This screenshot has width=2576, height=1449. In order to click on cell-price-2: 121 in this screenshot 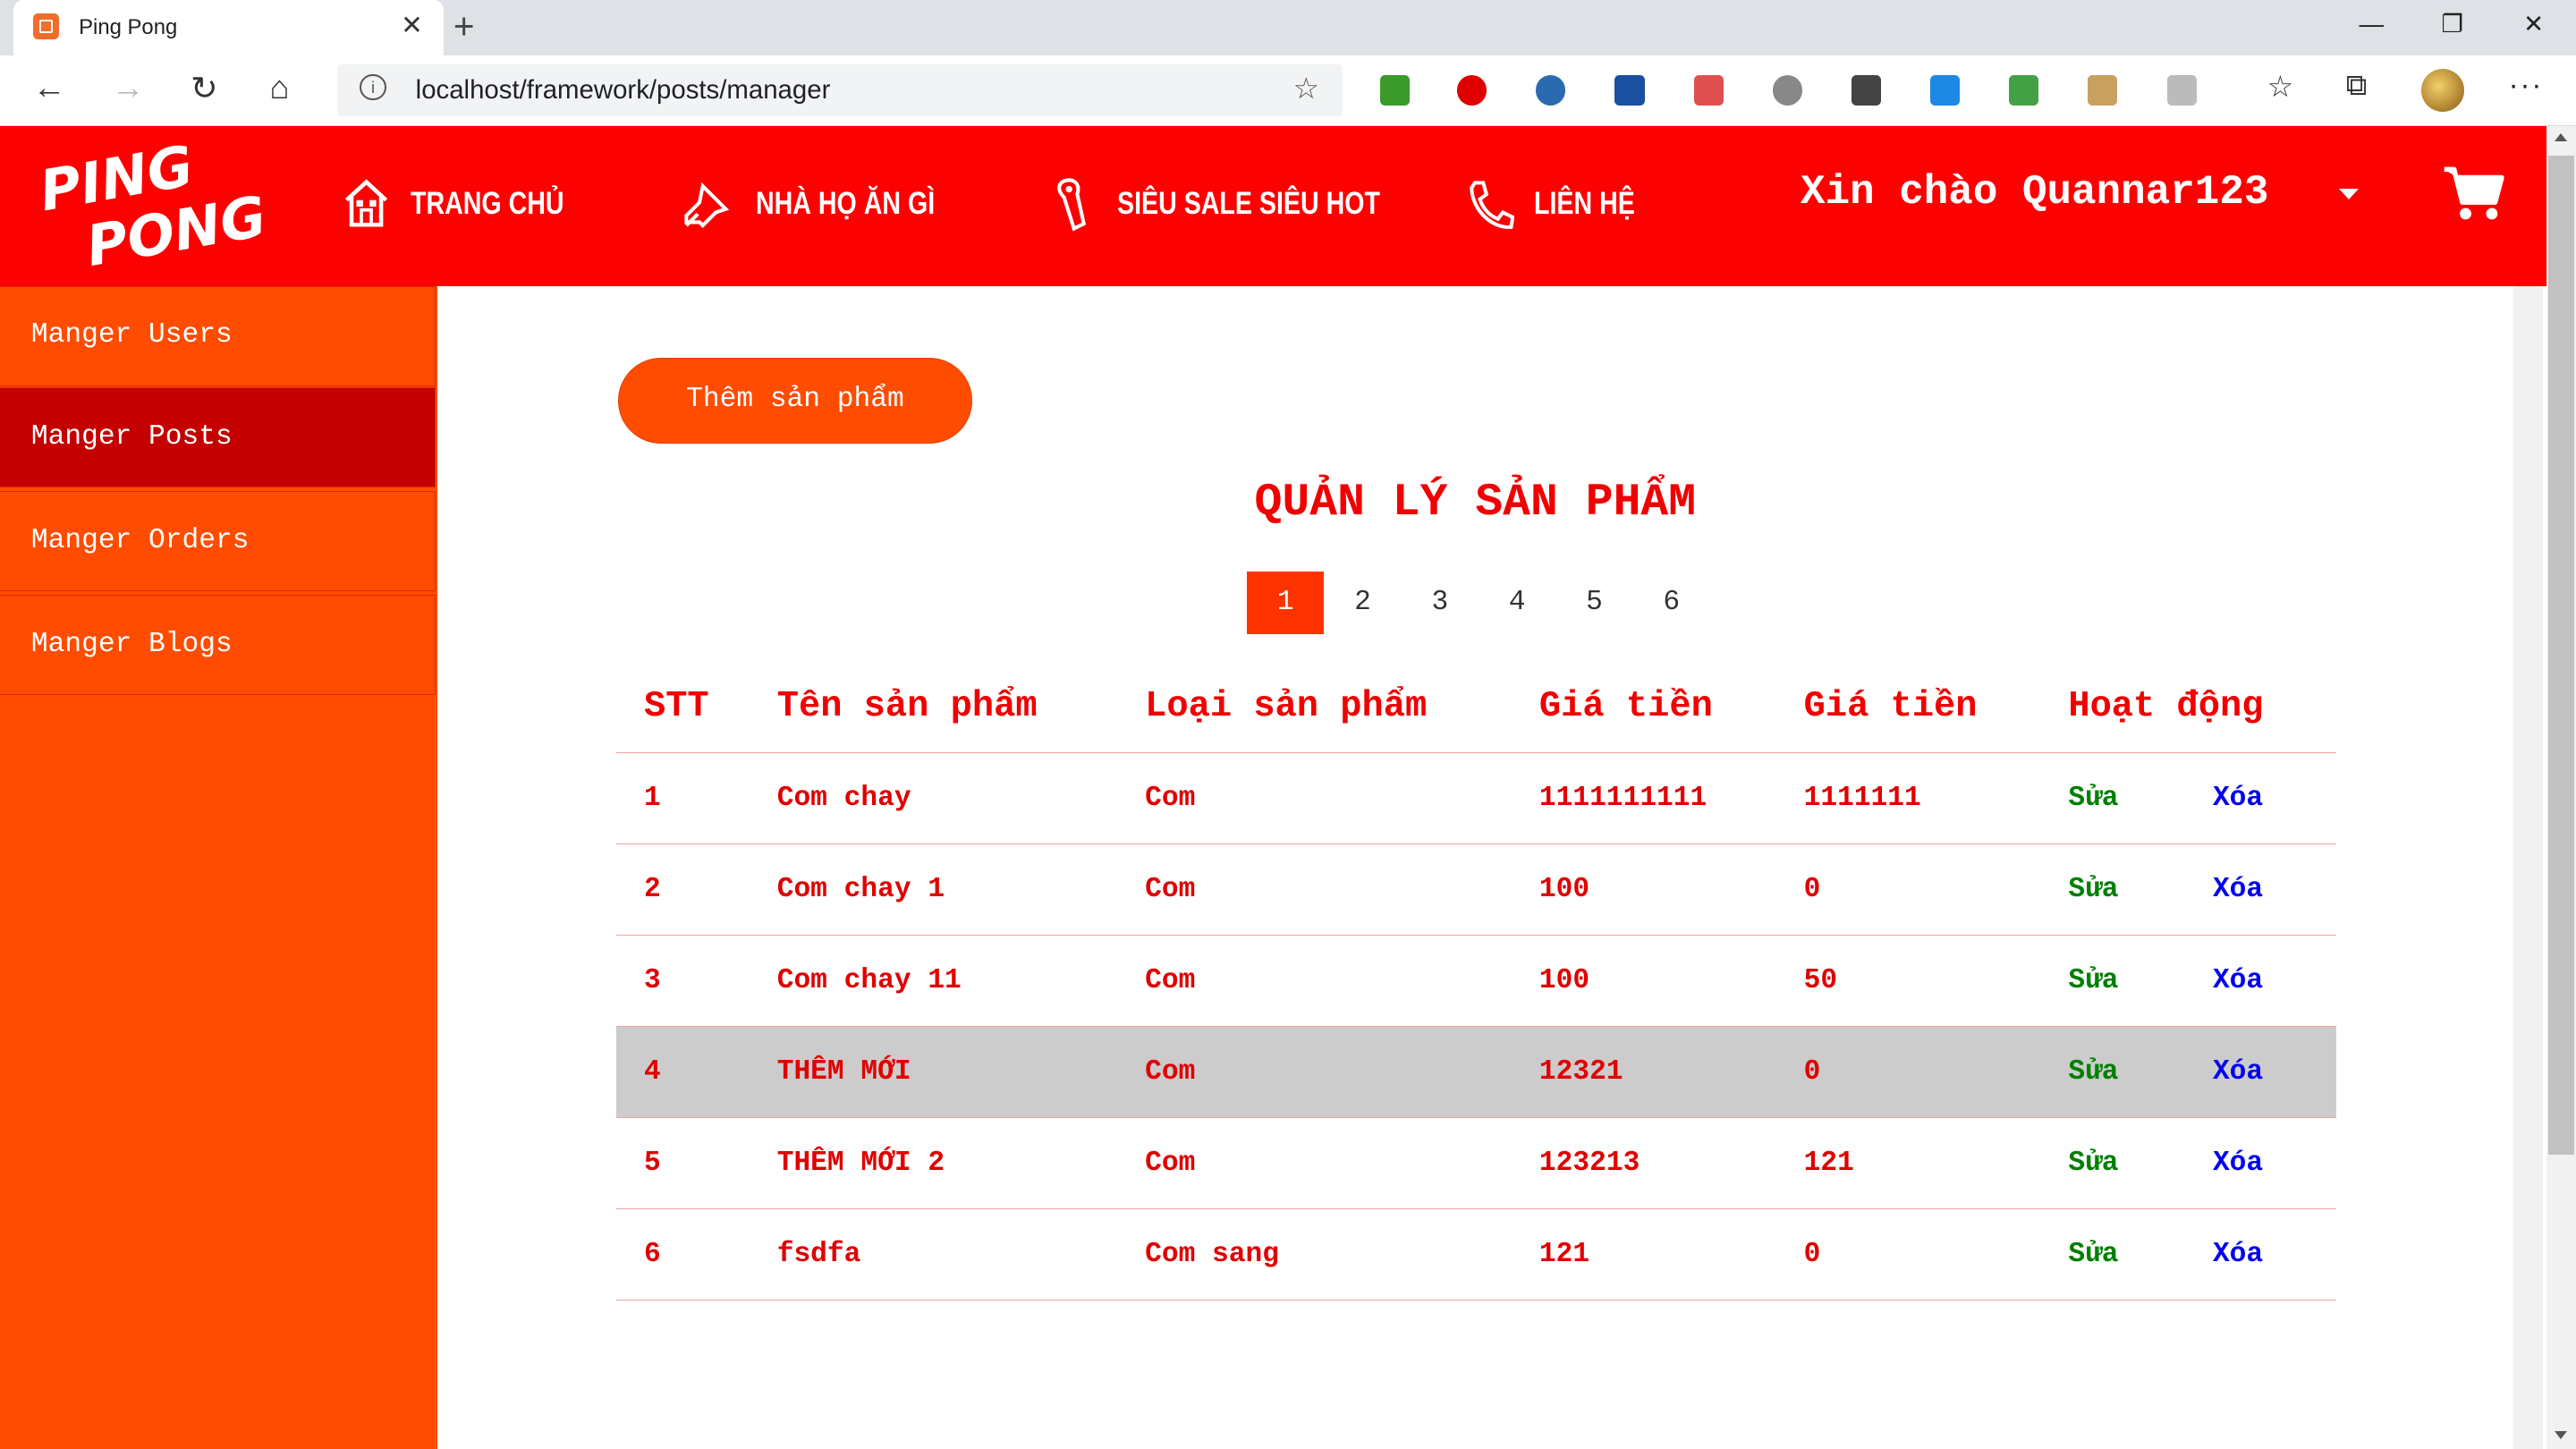, I will do `click(1908, 1163)`.